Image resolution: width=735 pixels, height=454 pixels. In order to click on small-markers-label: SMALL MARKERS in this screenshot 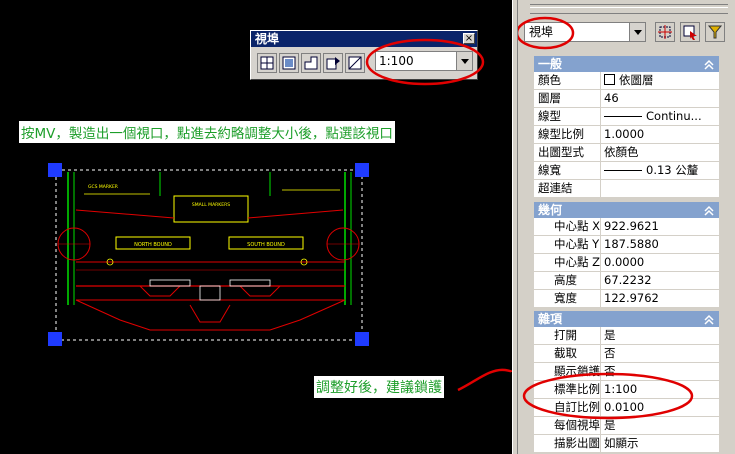, I will do `click(211, 205)`.